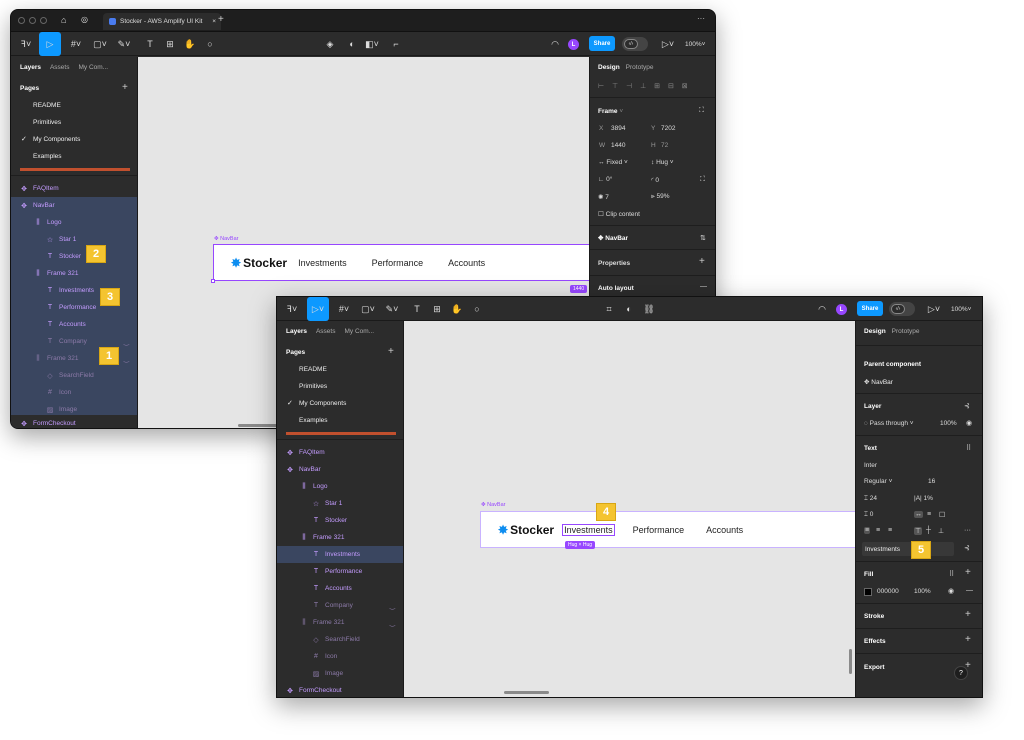 The height and width of the screenshot is (740, 1024). I want to click on remove-fill-icon: —, so click(969, 590).